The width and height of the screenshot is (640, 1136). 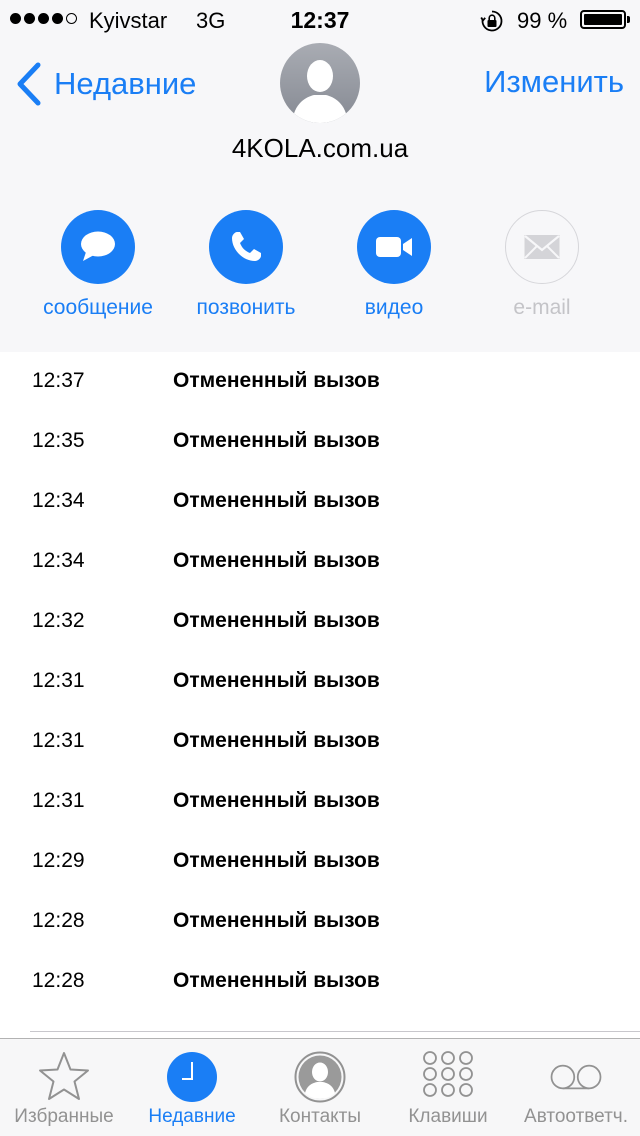 What do you see at coordinates (542, 247) in the screenshot?
I see `mail-icon` at bounding box center [542, 247].